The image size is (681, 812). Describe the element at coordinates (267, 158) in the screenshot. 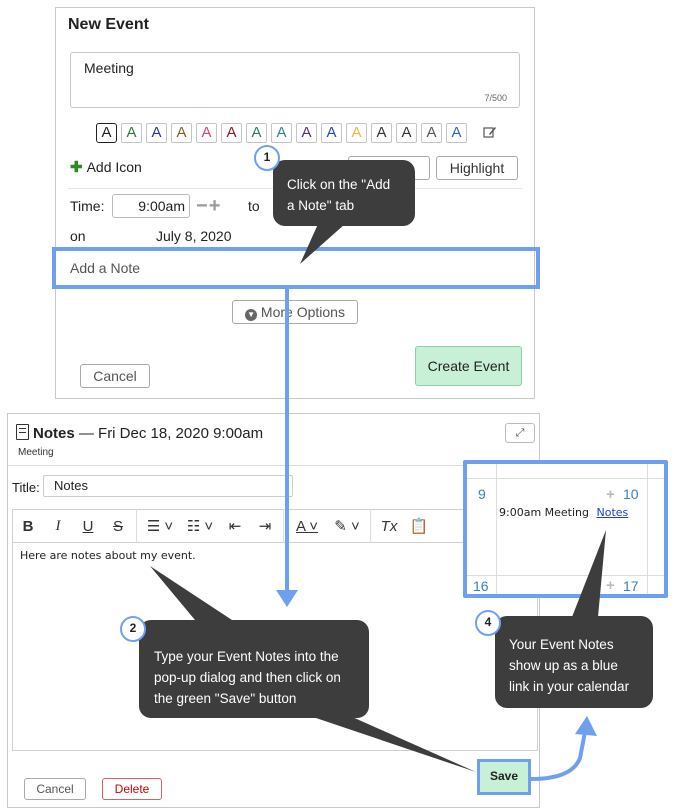

I see `callout-1-badge: 1` at that location.